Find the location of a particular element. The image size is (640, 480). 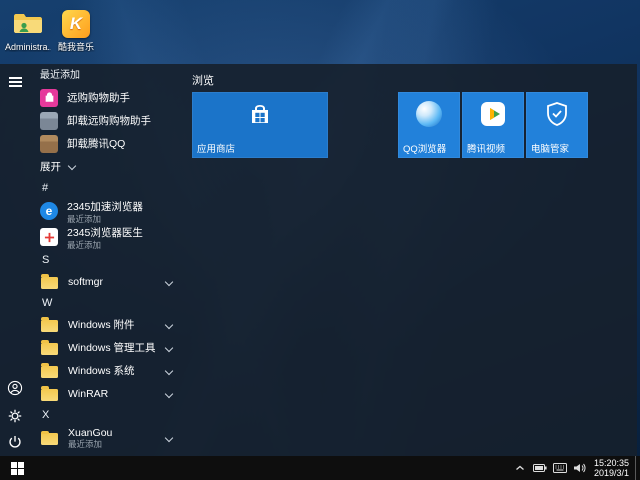

pc-manager-icon is located at coordinates (557, 116).